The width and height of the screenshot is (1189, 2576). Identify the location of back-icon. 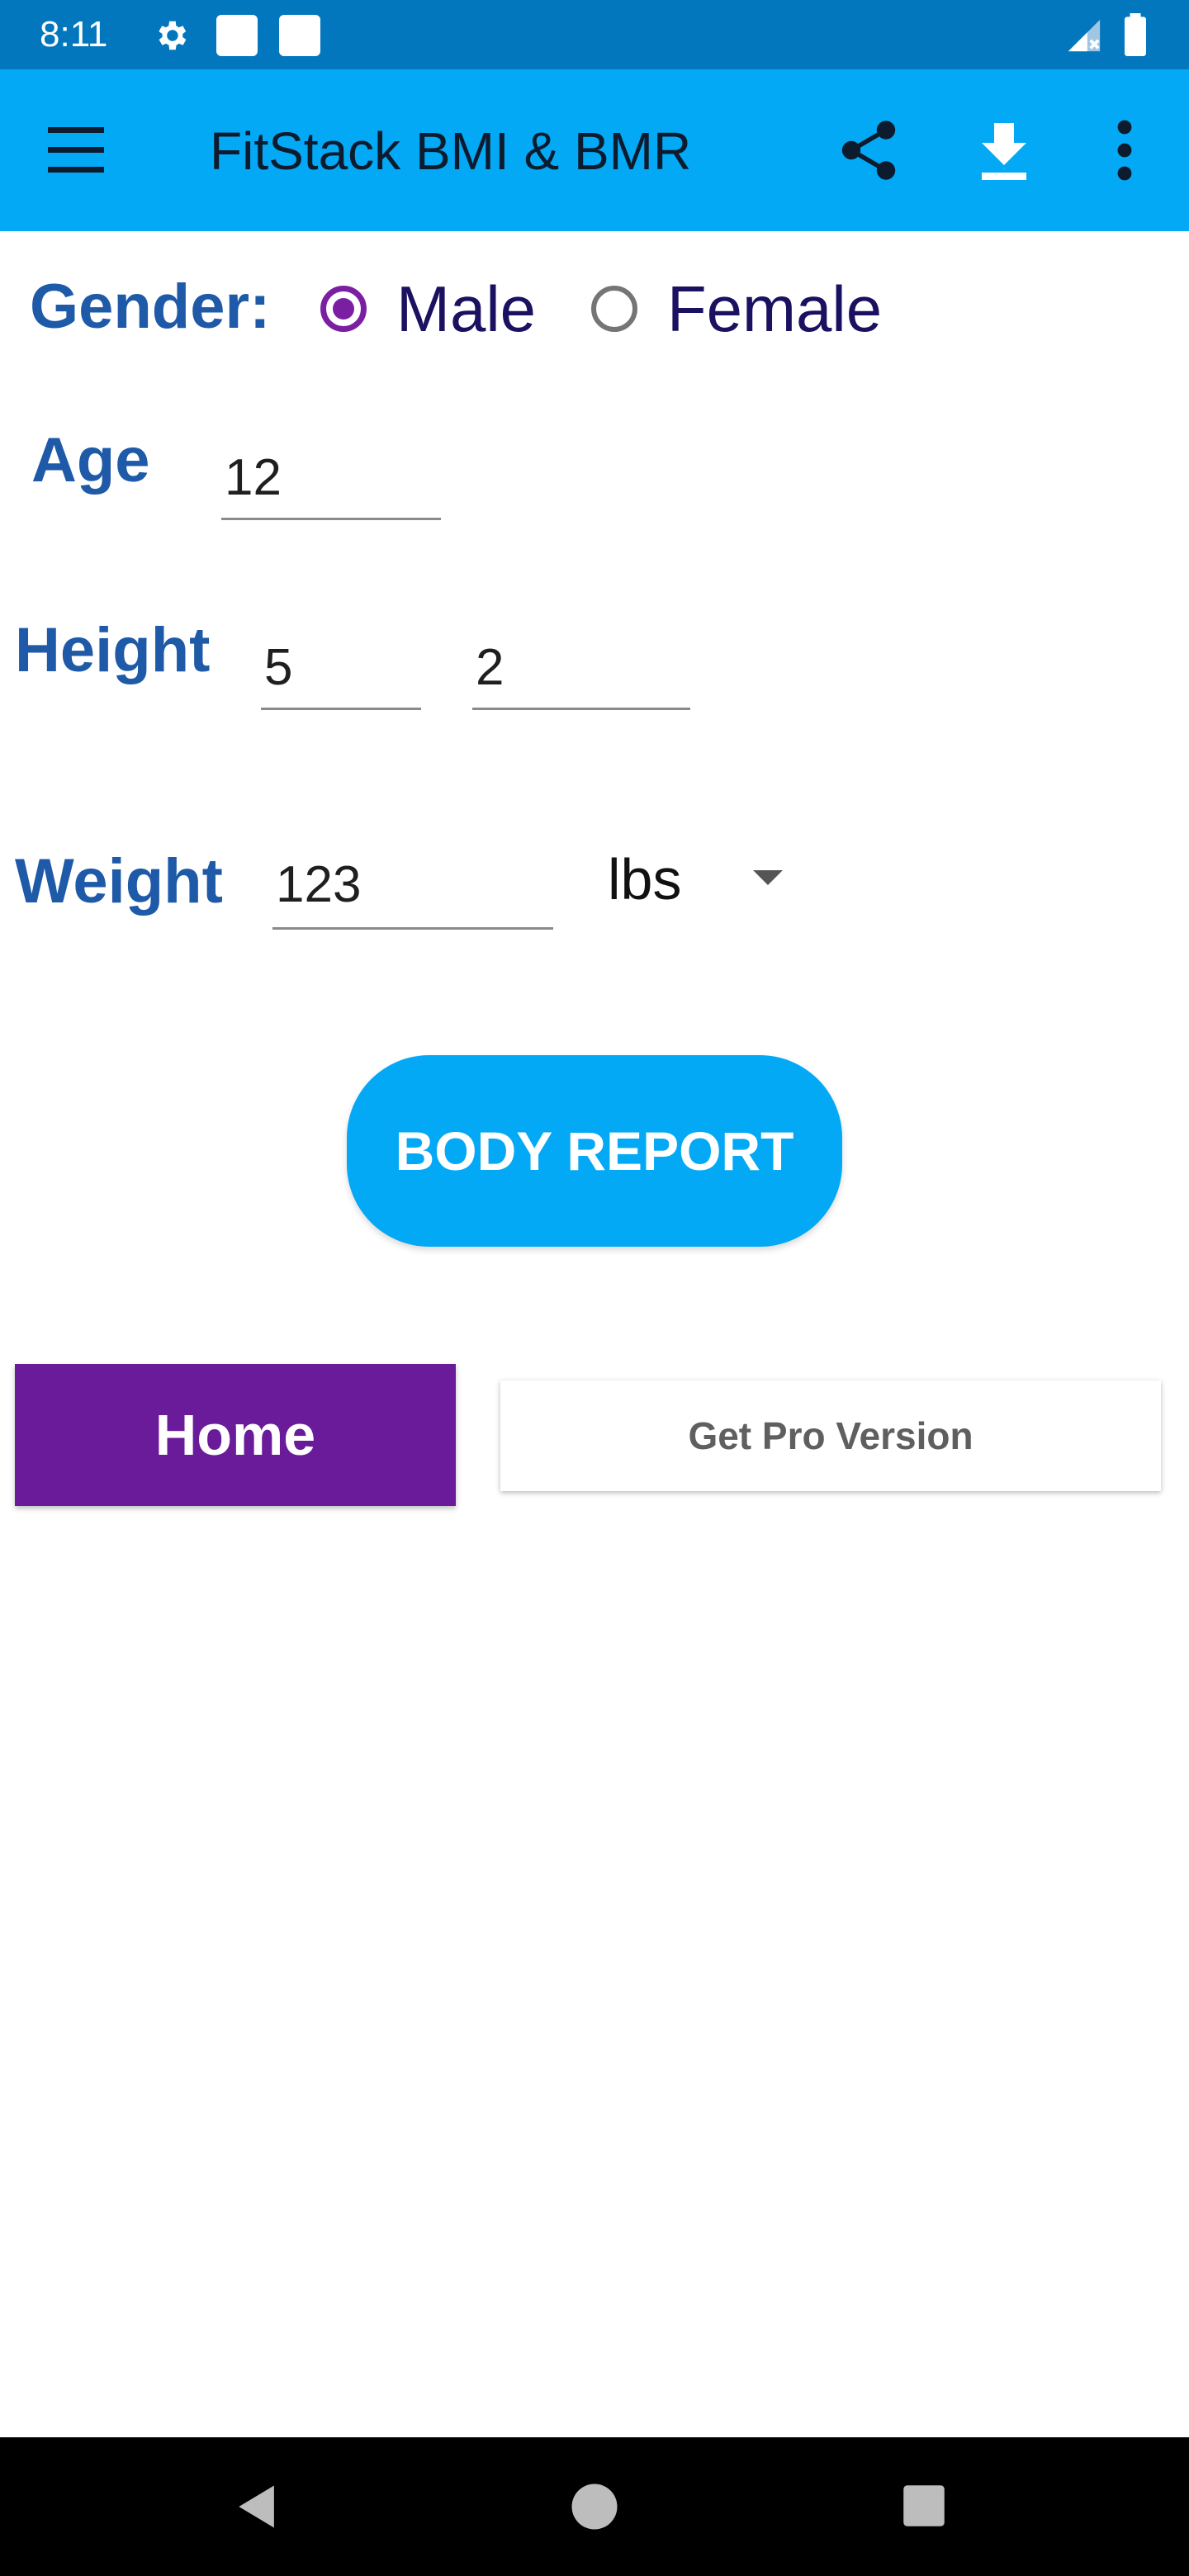
(258, 2507).